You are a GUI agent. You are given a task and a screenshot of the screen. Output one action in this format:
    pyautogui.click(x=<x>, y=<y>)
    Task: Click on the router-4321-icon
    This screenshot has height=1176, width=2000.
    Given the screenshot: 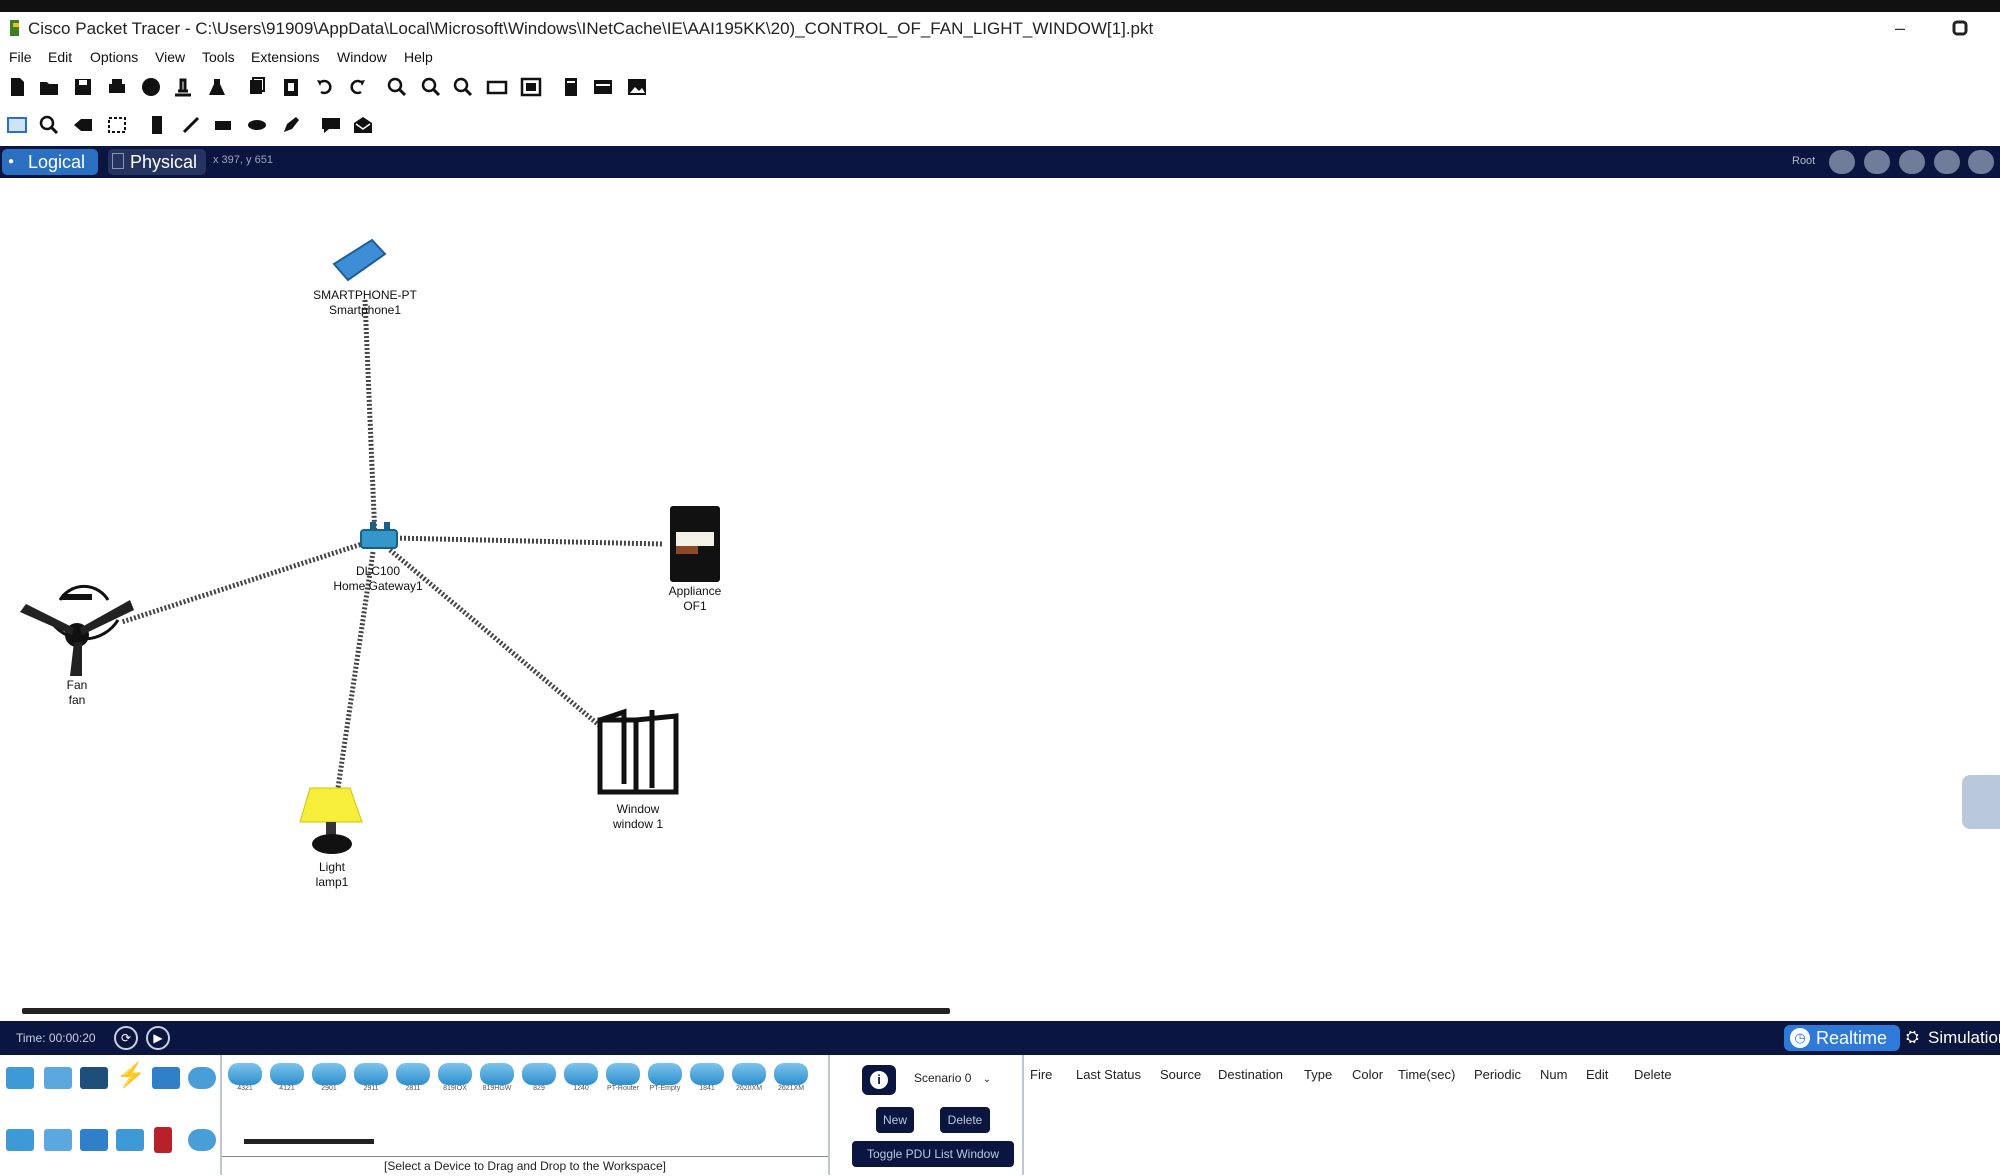 What is the action you would take?
    pyautogui.click(x=245, y=1074)
    